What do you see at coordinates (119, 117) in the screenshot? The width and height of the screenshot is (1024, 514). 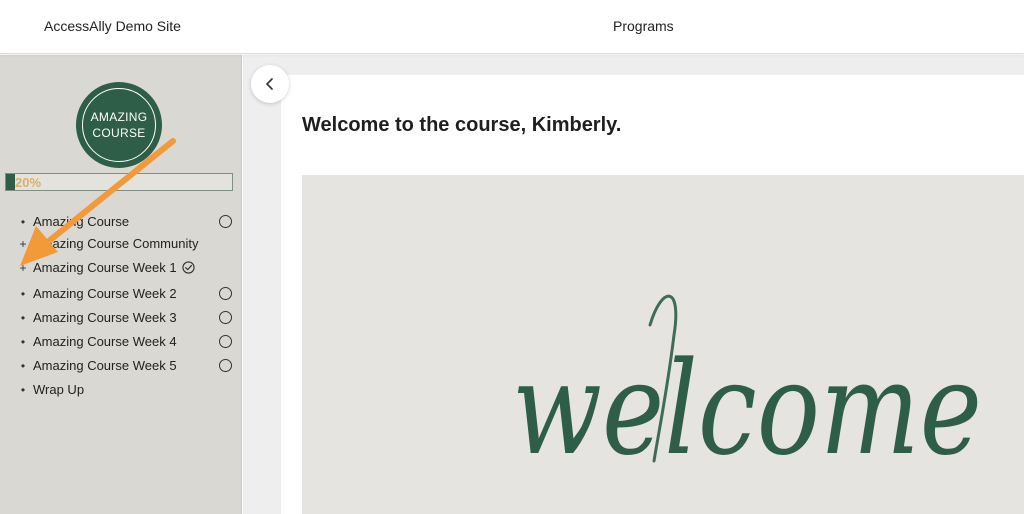 I see `course-logo-line-1: AMAZING` at bounding box center [119, 117].